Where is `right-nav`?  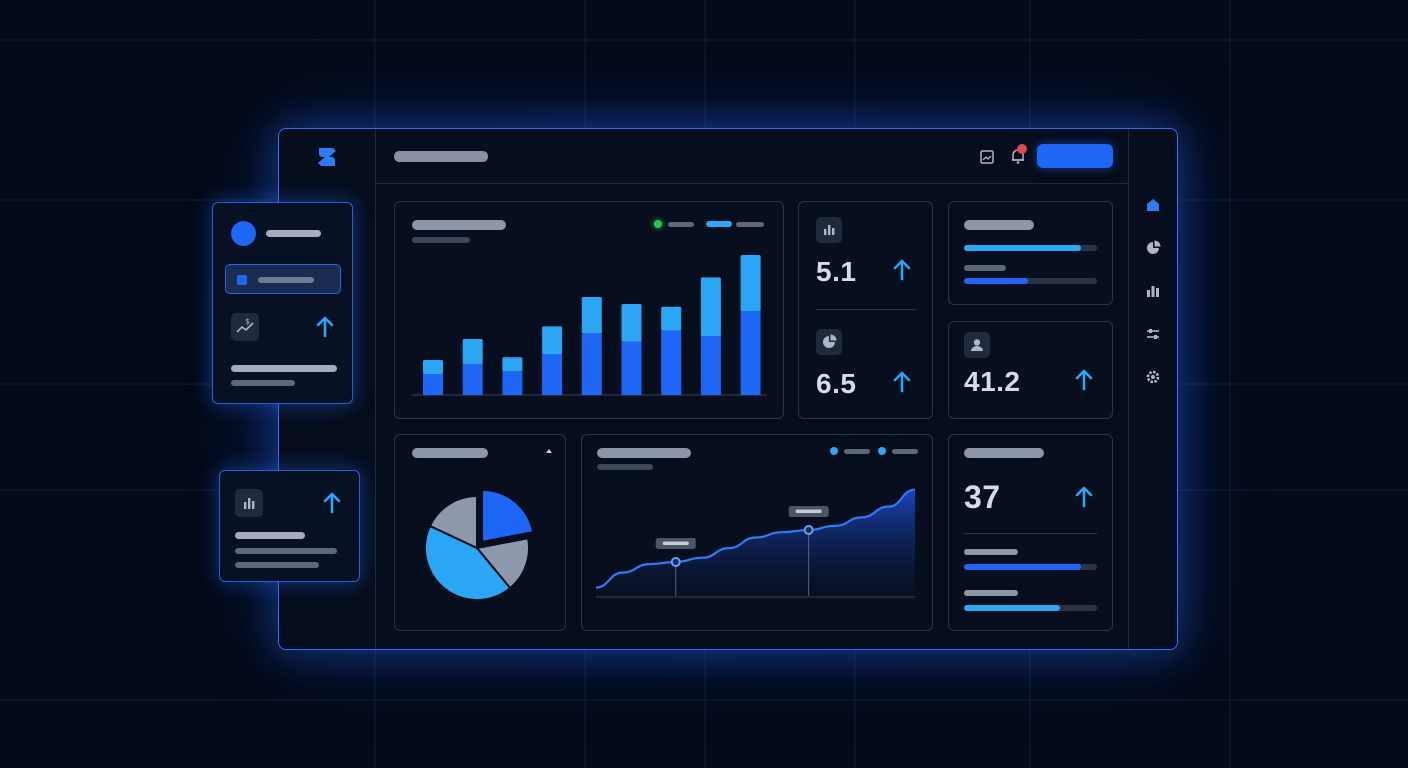
right-nav is located at coordinates (1152, 389).